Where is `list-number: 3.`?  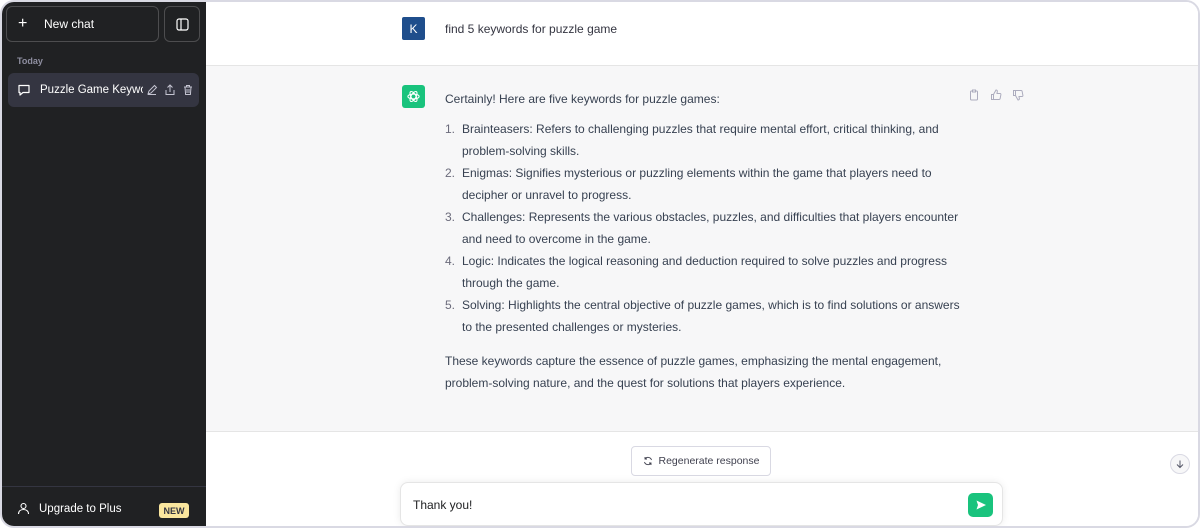
list-number: 3. is located at coordinates (450, 217).